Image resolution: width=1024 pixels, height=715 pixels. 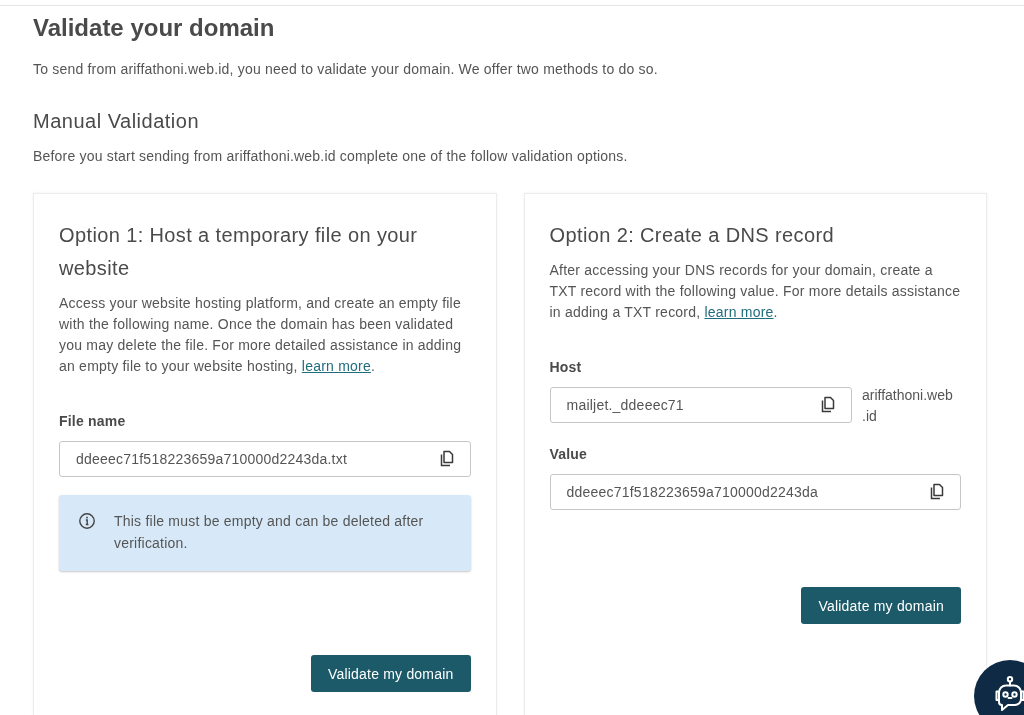 I want to click on notice-text: This file must be empty and can be deleted after verification., so click(x=269, y=532).